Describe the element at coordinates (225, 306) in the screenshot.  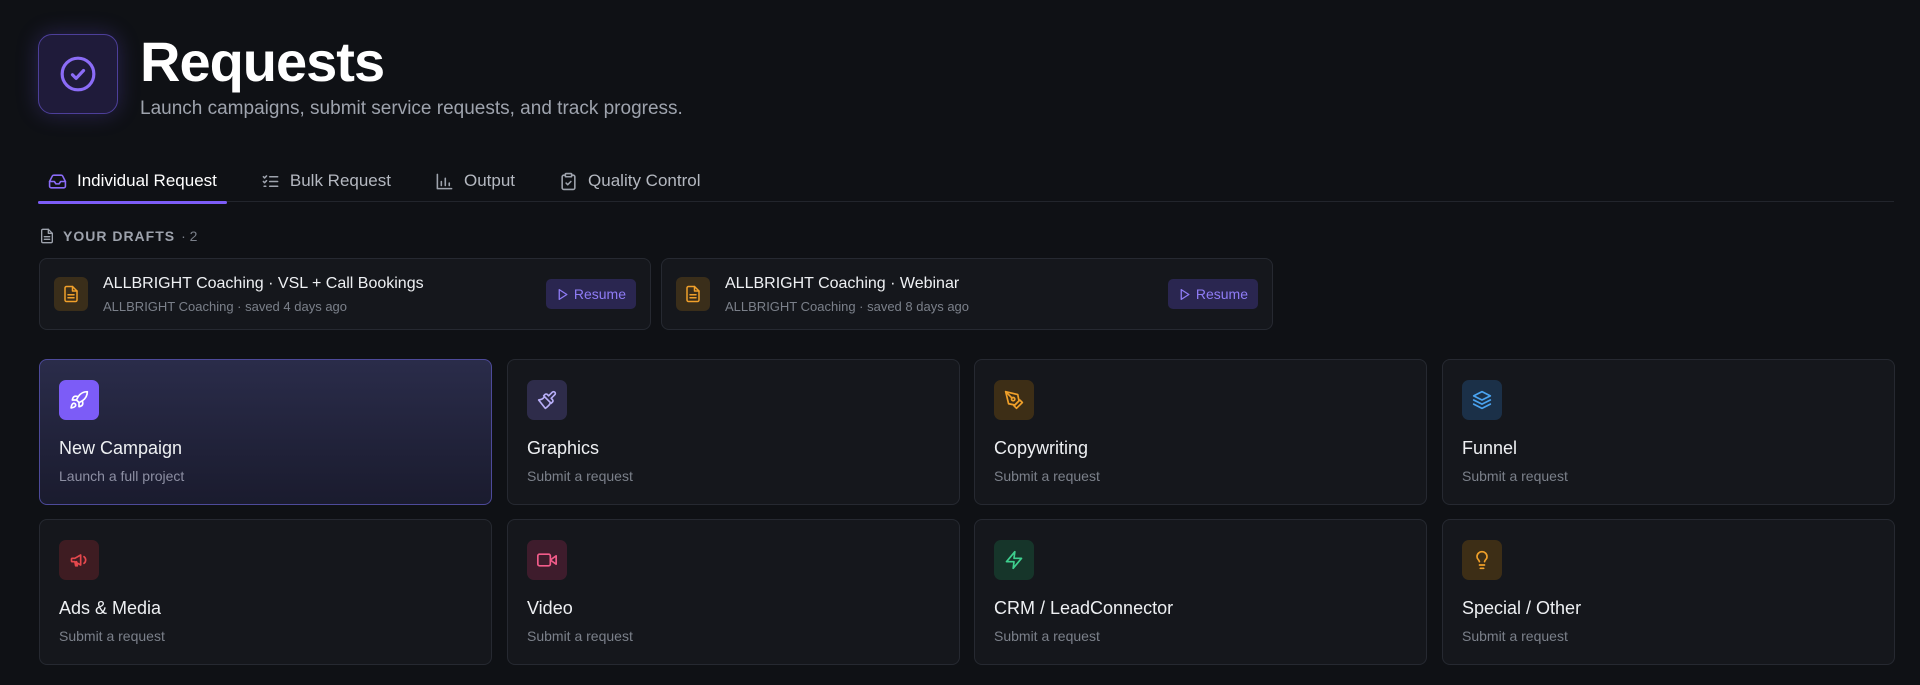
I see `draft-meta: ALLBRIGHT Coaching · saved 4 days ago` at that location.